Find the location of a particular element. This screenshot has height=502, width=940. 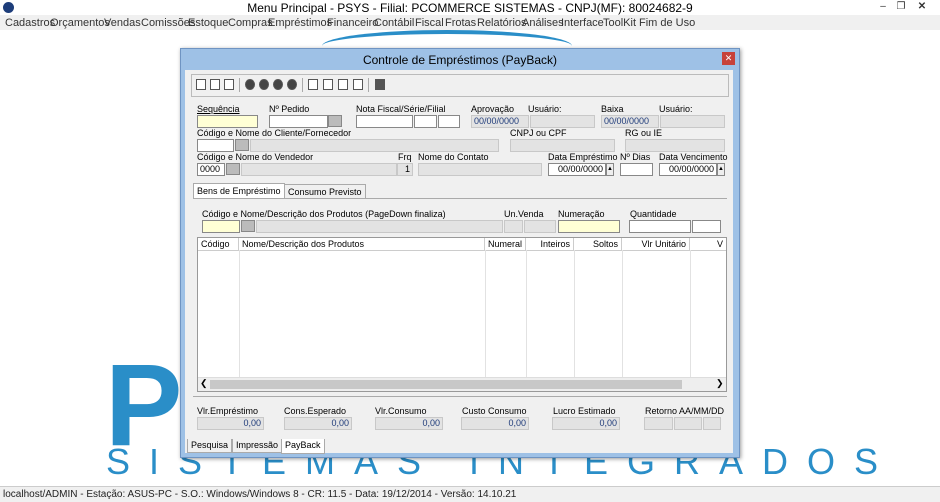

menu-analises: Análises is located at coordinates (543, 23).